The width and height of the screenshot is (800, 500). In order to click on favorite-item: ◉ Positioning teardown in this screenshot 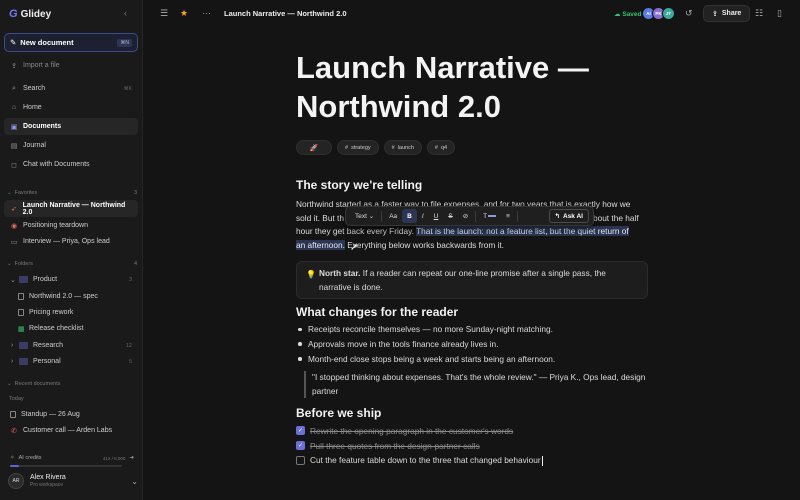, I will do `click(71, 225)`.